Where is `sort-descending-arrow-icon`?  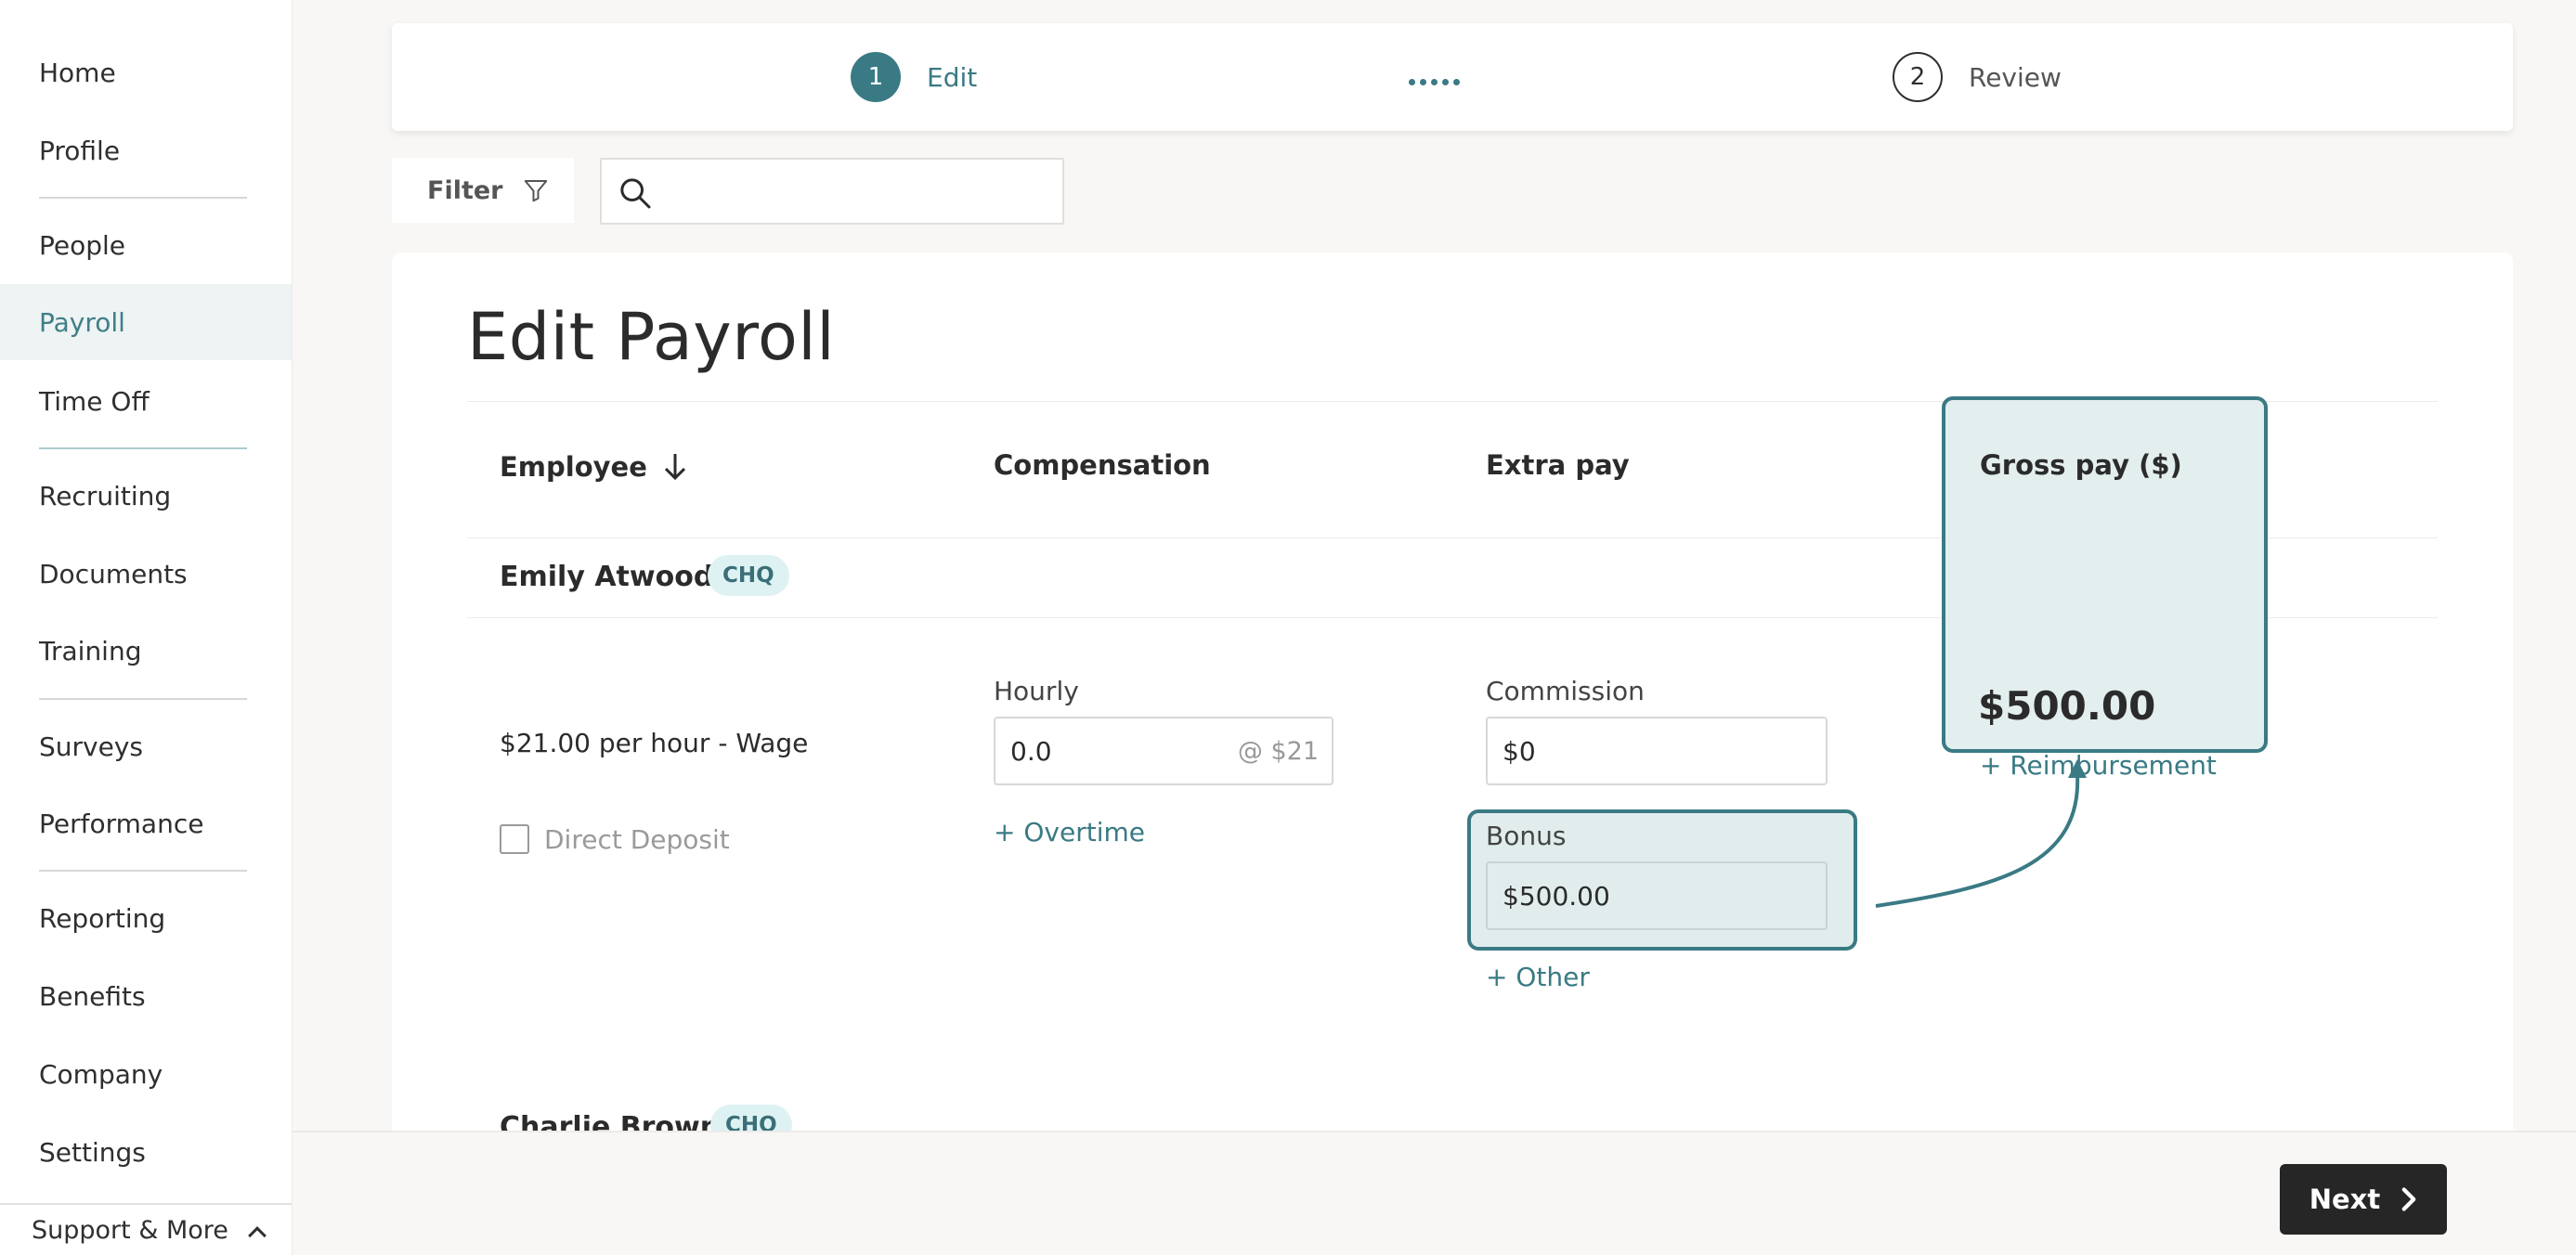
sort-descending-arrow-icon is located at coordinates (675, 467).